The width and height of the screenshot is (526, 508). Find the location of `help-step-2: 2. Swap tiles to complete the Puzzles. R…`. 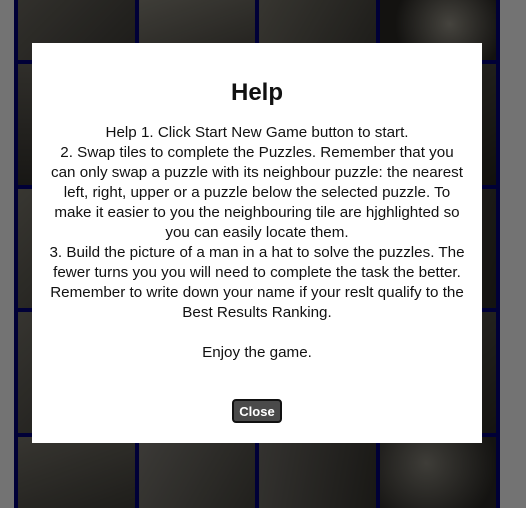

help-step-2: 2. Swap tiles to complete the Puzzles. R… is located at coordinates (257, 192).